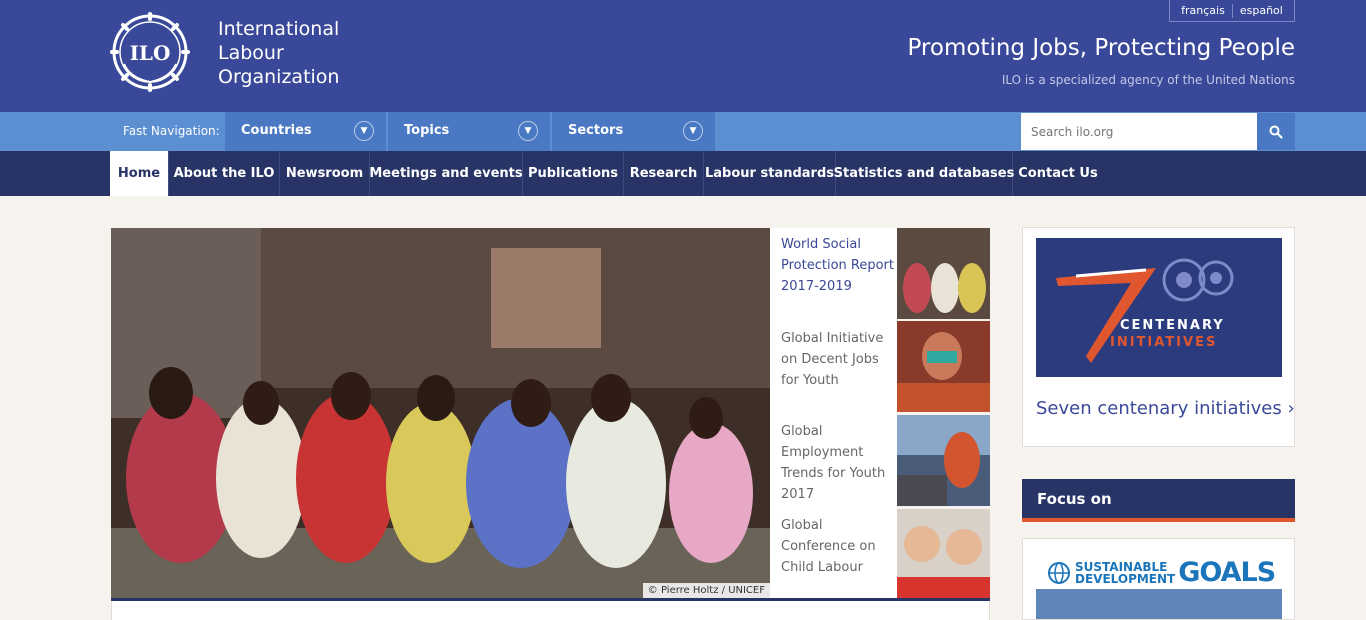  I want to click on un-globe-icon, so click(1059, 572).